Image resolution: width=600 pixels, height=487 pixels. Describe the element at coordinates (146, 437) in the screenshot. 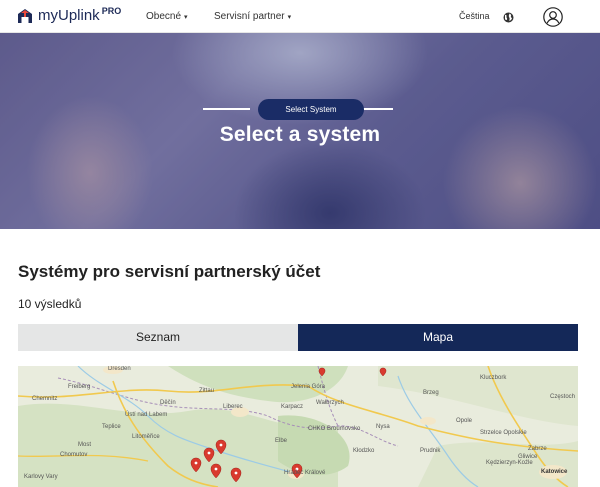

I see `map-label: Litoměřice` at that location.